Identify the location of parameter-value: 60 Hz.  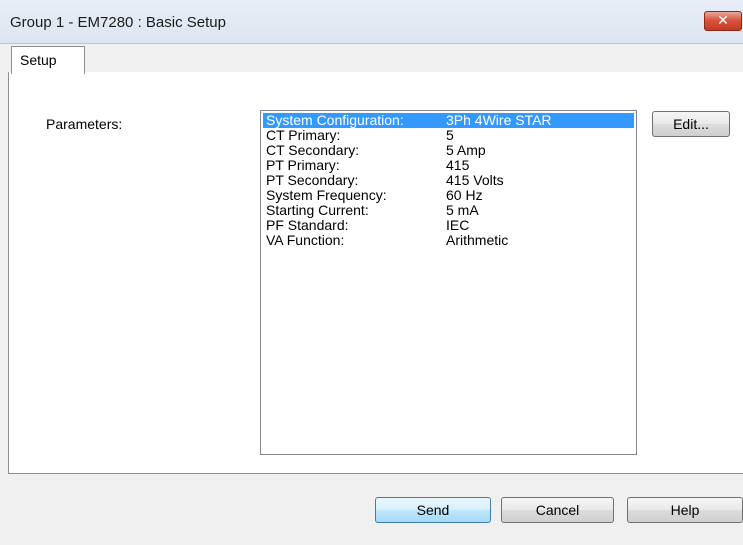
(464, 195).